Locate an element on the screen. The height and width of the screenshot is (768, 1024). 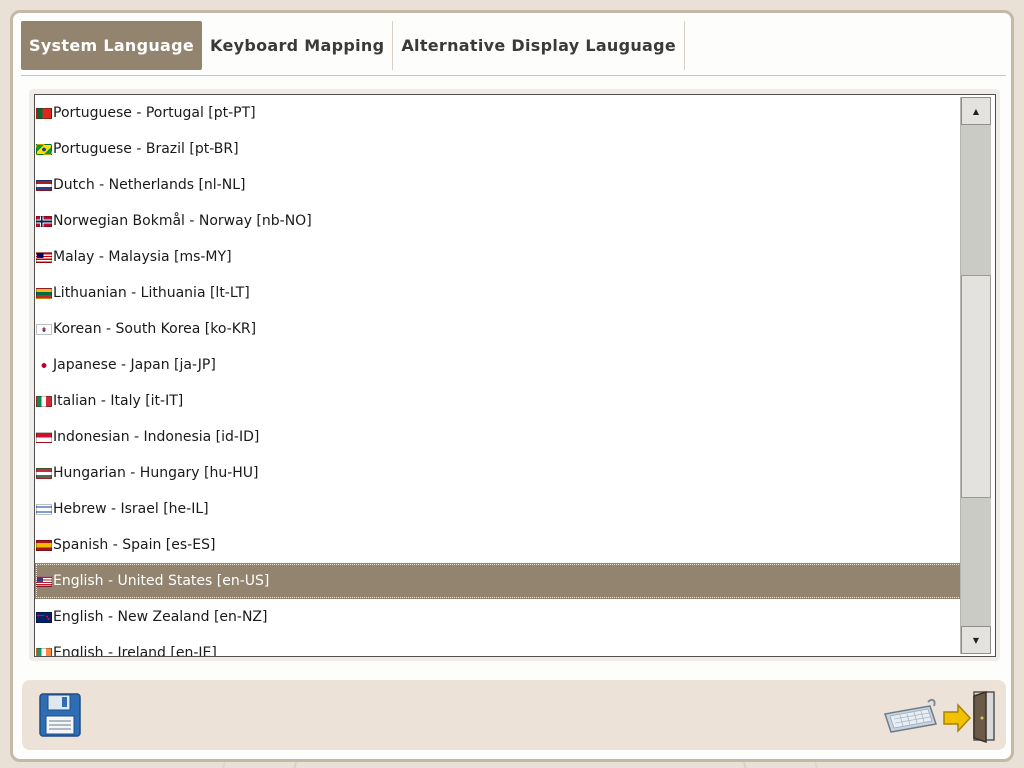
language-label: Hebrew - Israel [he-IL] is located at coordinates (131, 509).